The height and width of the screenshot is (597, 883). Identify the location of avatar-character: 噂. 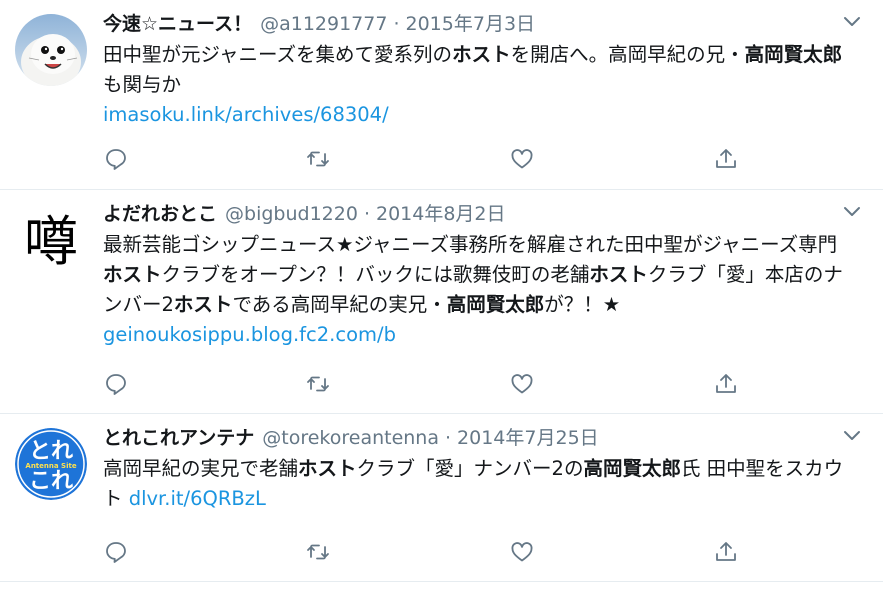
(51, 241).